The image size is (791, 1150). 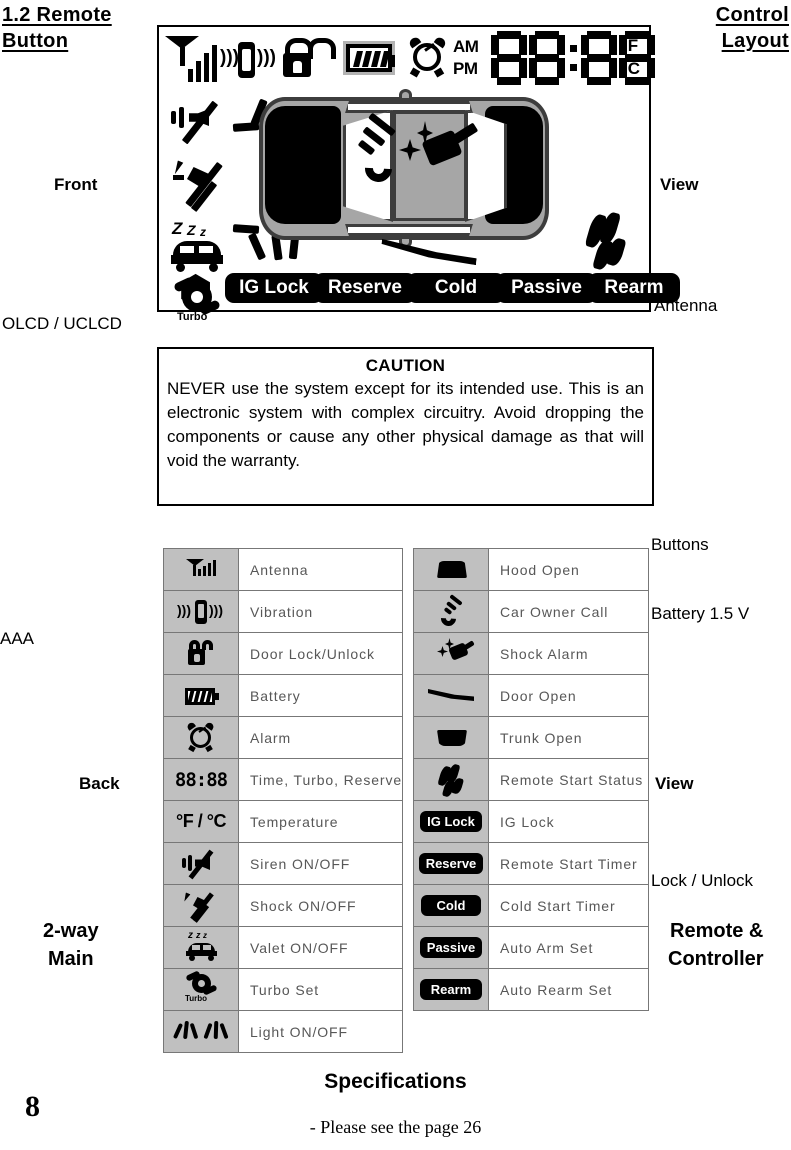 What do you see at coordinates (716, 959) in the screenshot?
I see `annotation-controller: Controller` at bounding box center [716, 959].